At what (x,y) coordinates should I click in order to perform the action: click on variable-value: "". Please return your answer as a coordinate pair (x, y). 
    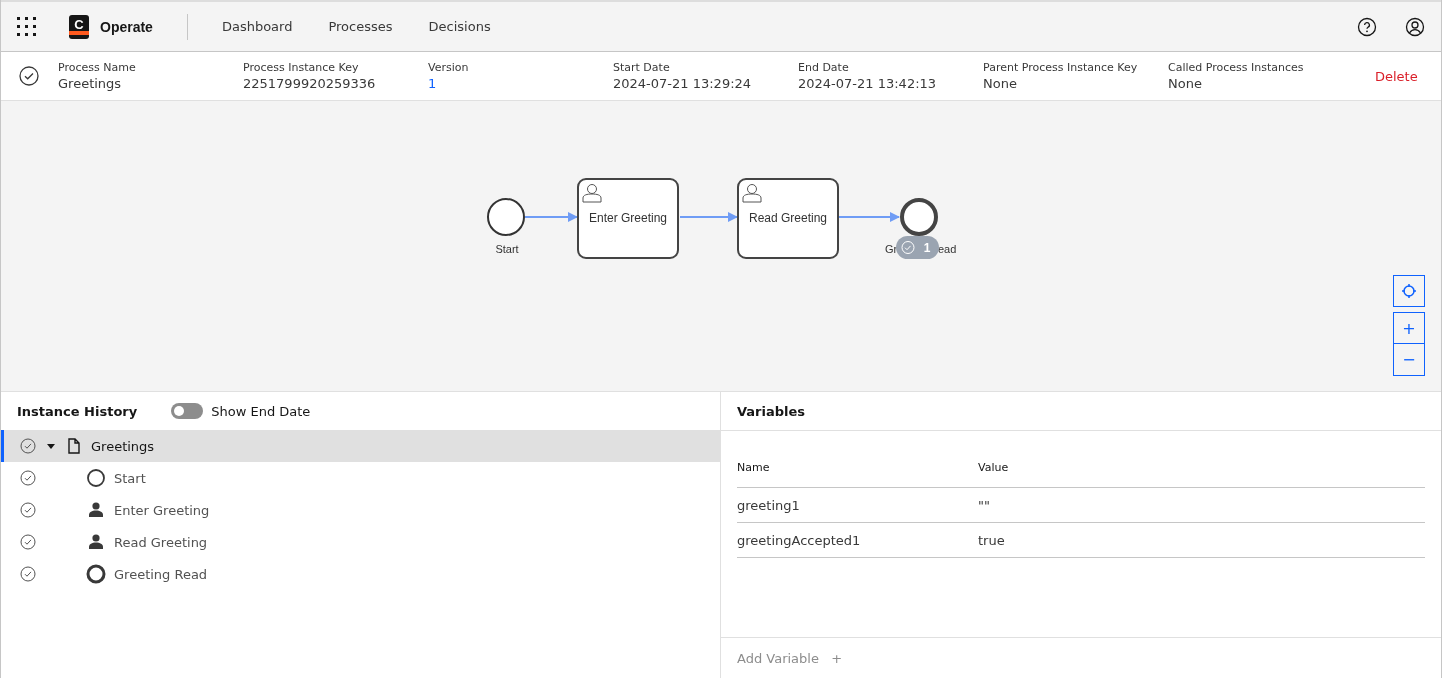
    Looking at the image, I should click on (984, 505).